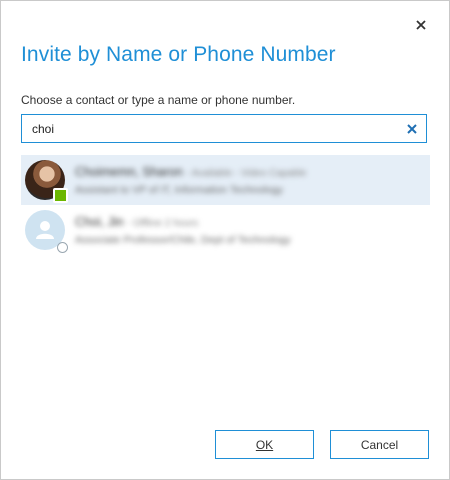 This screenshot has height=480, width=450. What do you see at coordinates (215, 128) in the screenshot?
I see `search-input` at bounding box center [215, 128].